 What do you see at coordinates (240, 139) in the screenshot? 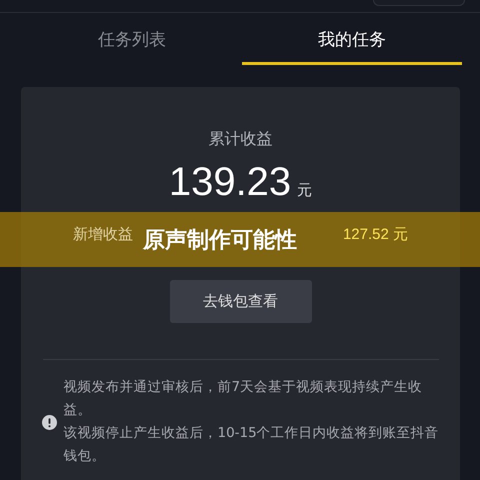
I see `earnings-label: 累计收益` at bounding box center [240, 139].